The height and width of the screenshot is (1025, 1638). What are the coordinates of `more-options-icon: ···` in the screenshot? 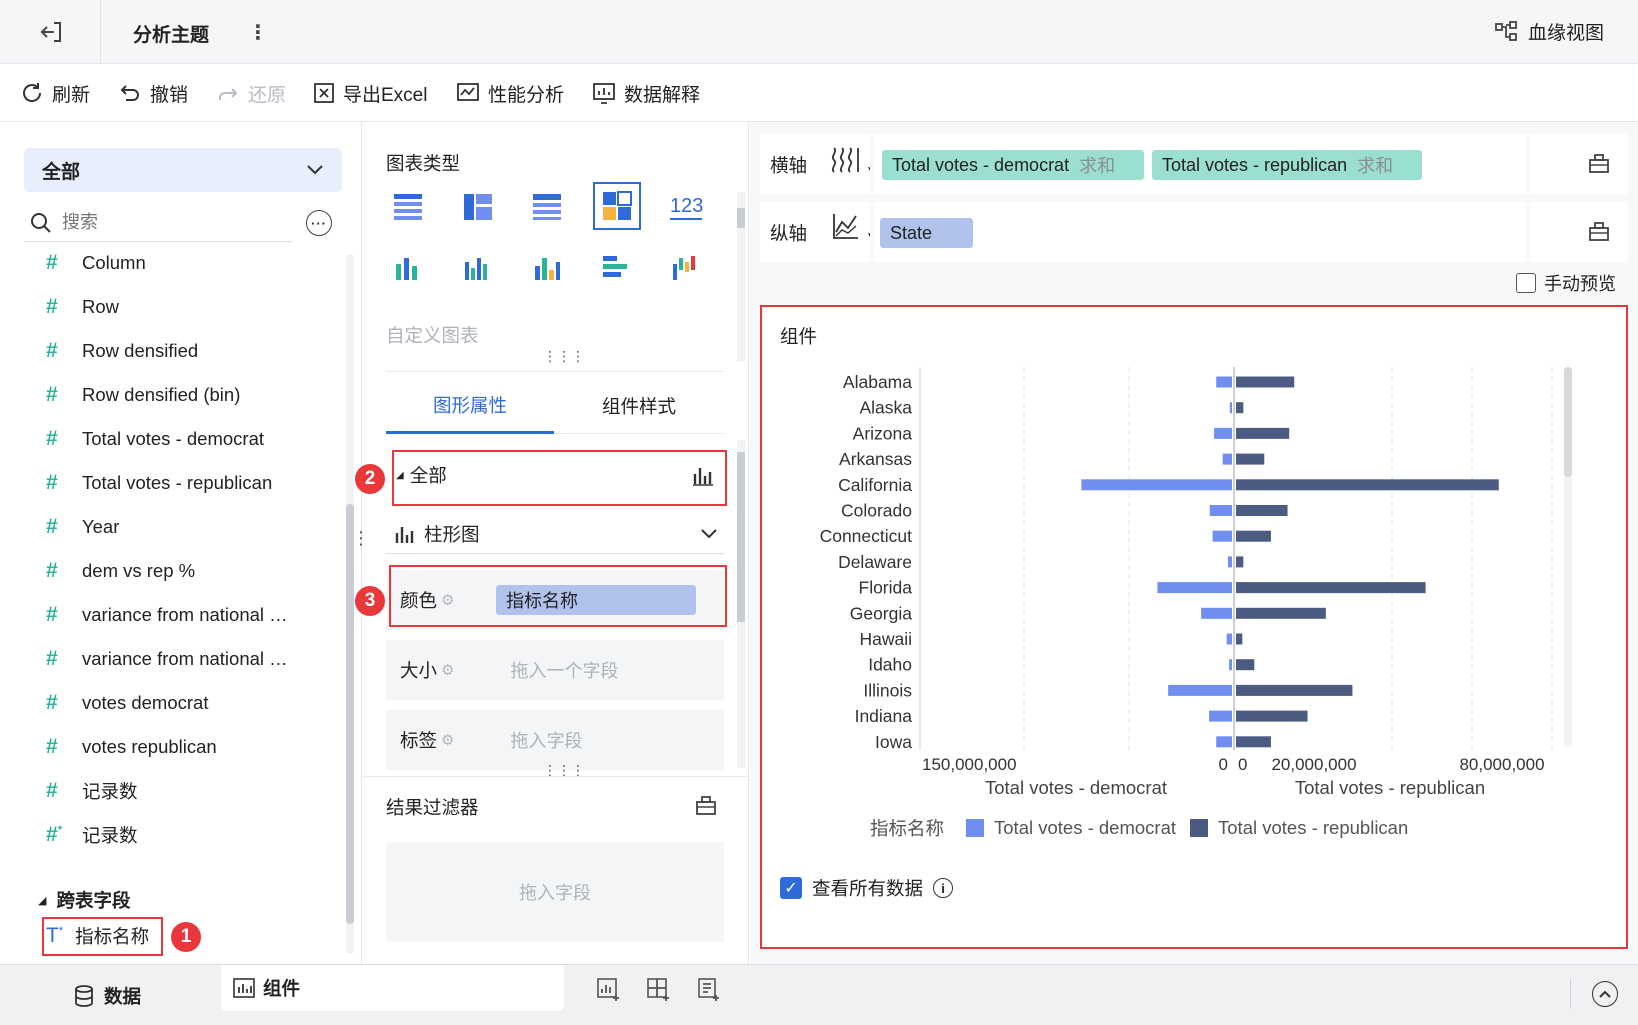 It's located at (319, 223).